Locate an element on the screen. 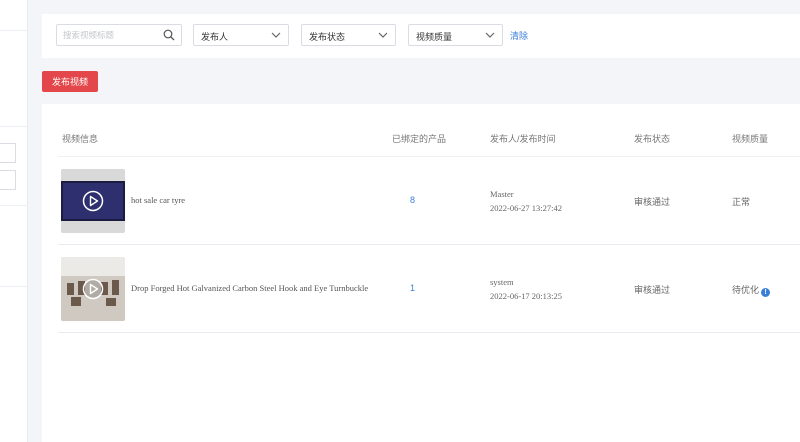  video-quality-cell: 待优化! is located at coordinates (751, 290).